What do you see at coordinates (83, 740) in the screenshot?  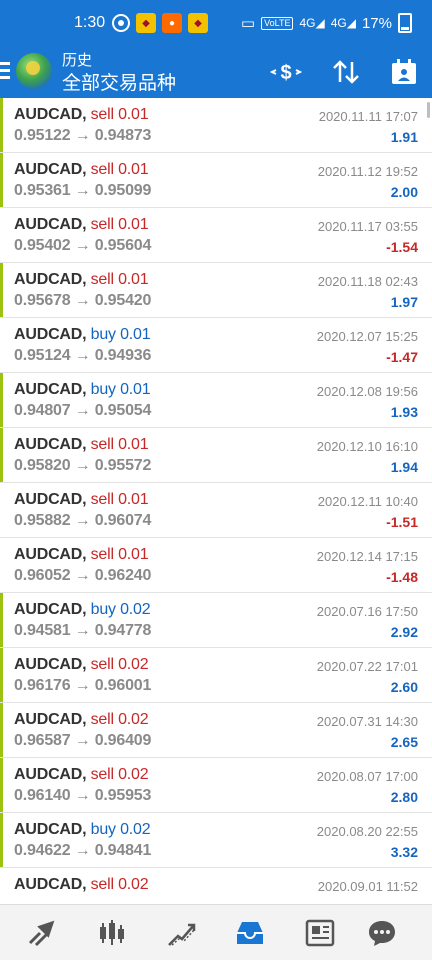 I see `trade-prices: 0.96587 → 0.96409` at bounding box center [83, 740].